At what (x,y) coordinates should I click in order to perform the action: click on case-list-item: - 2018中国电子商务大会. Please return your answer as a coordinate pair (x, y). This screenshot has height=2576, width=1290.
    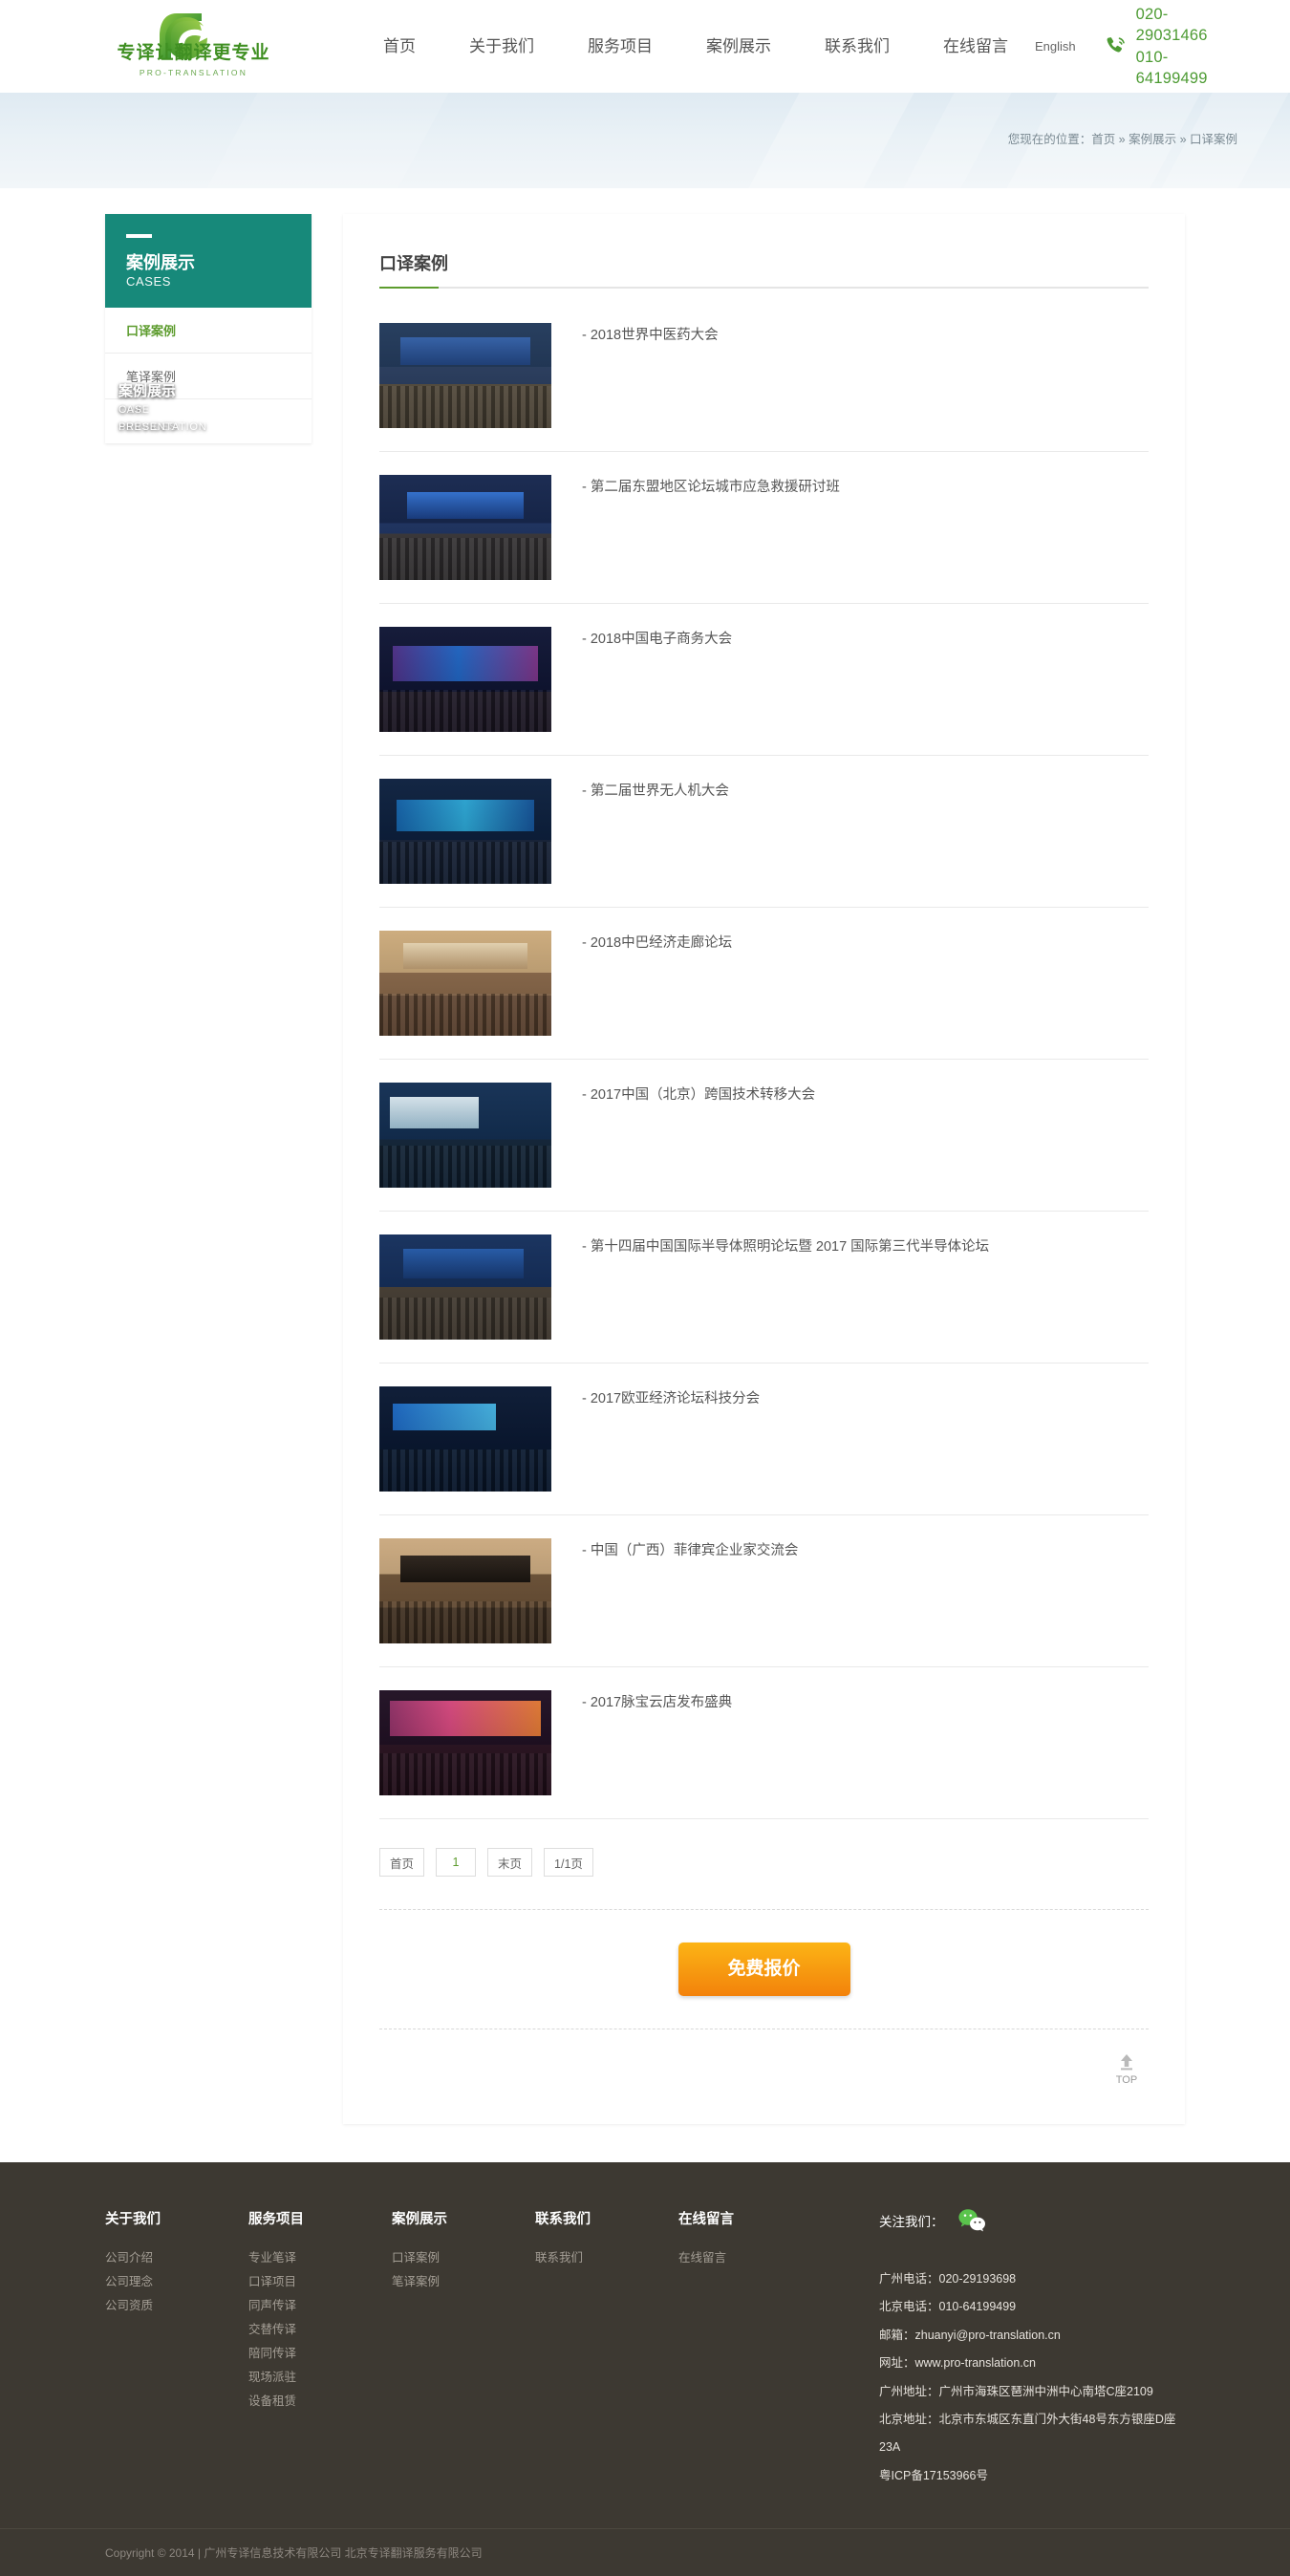
    Looking at the image, I should click on (764, 680).